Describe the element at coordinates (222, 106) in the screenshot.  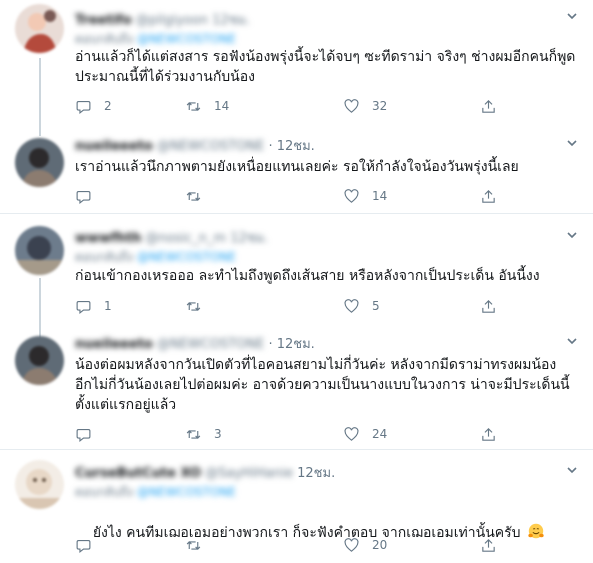
I see `retweet-count: 14` at that location.